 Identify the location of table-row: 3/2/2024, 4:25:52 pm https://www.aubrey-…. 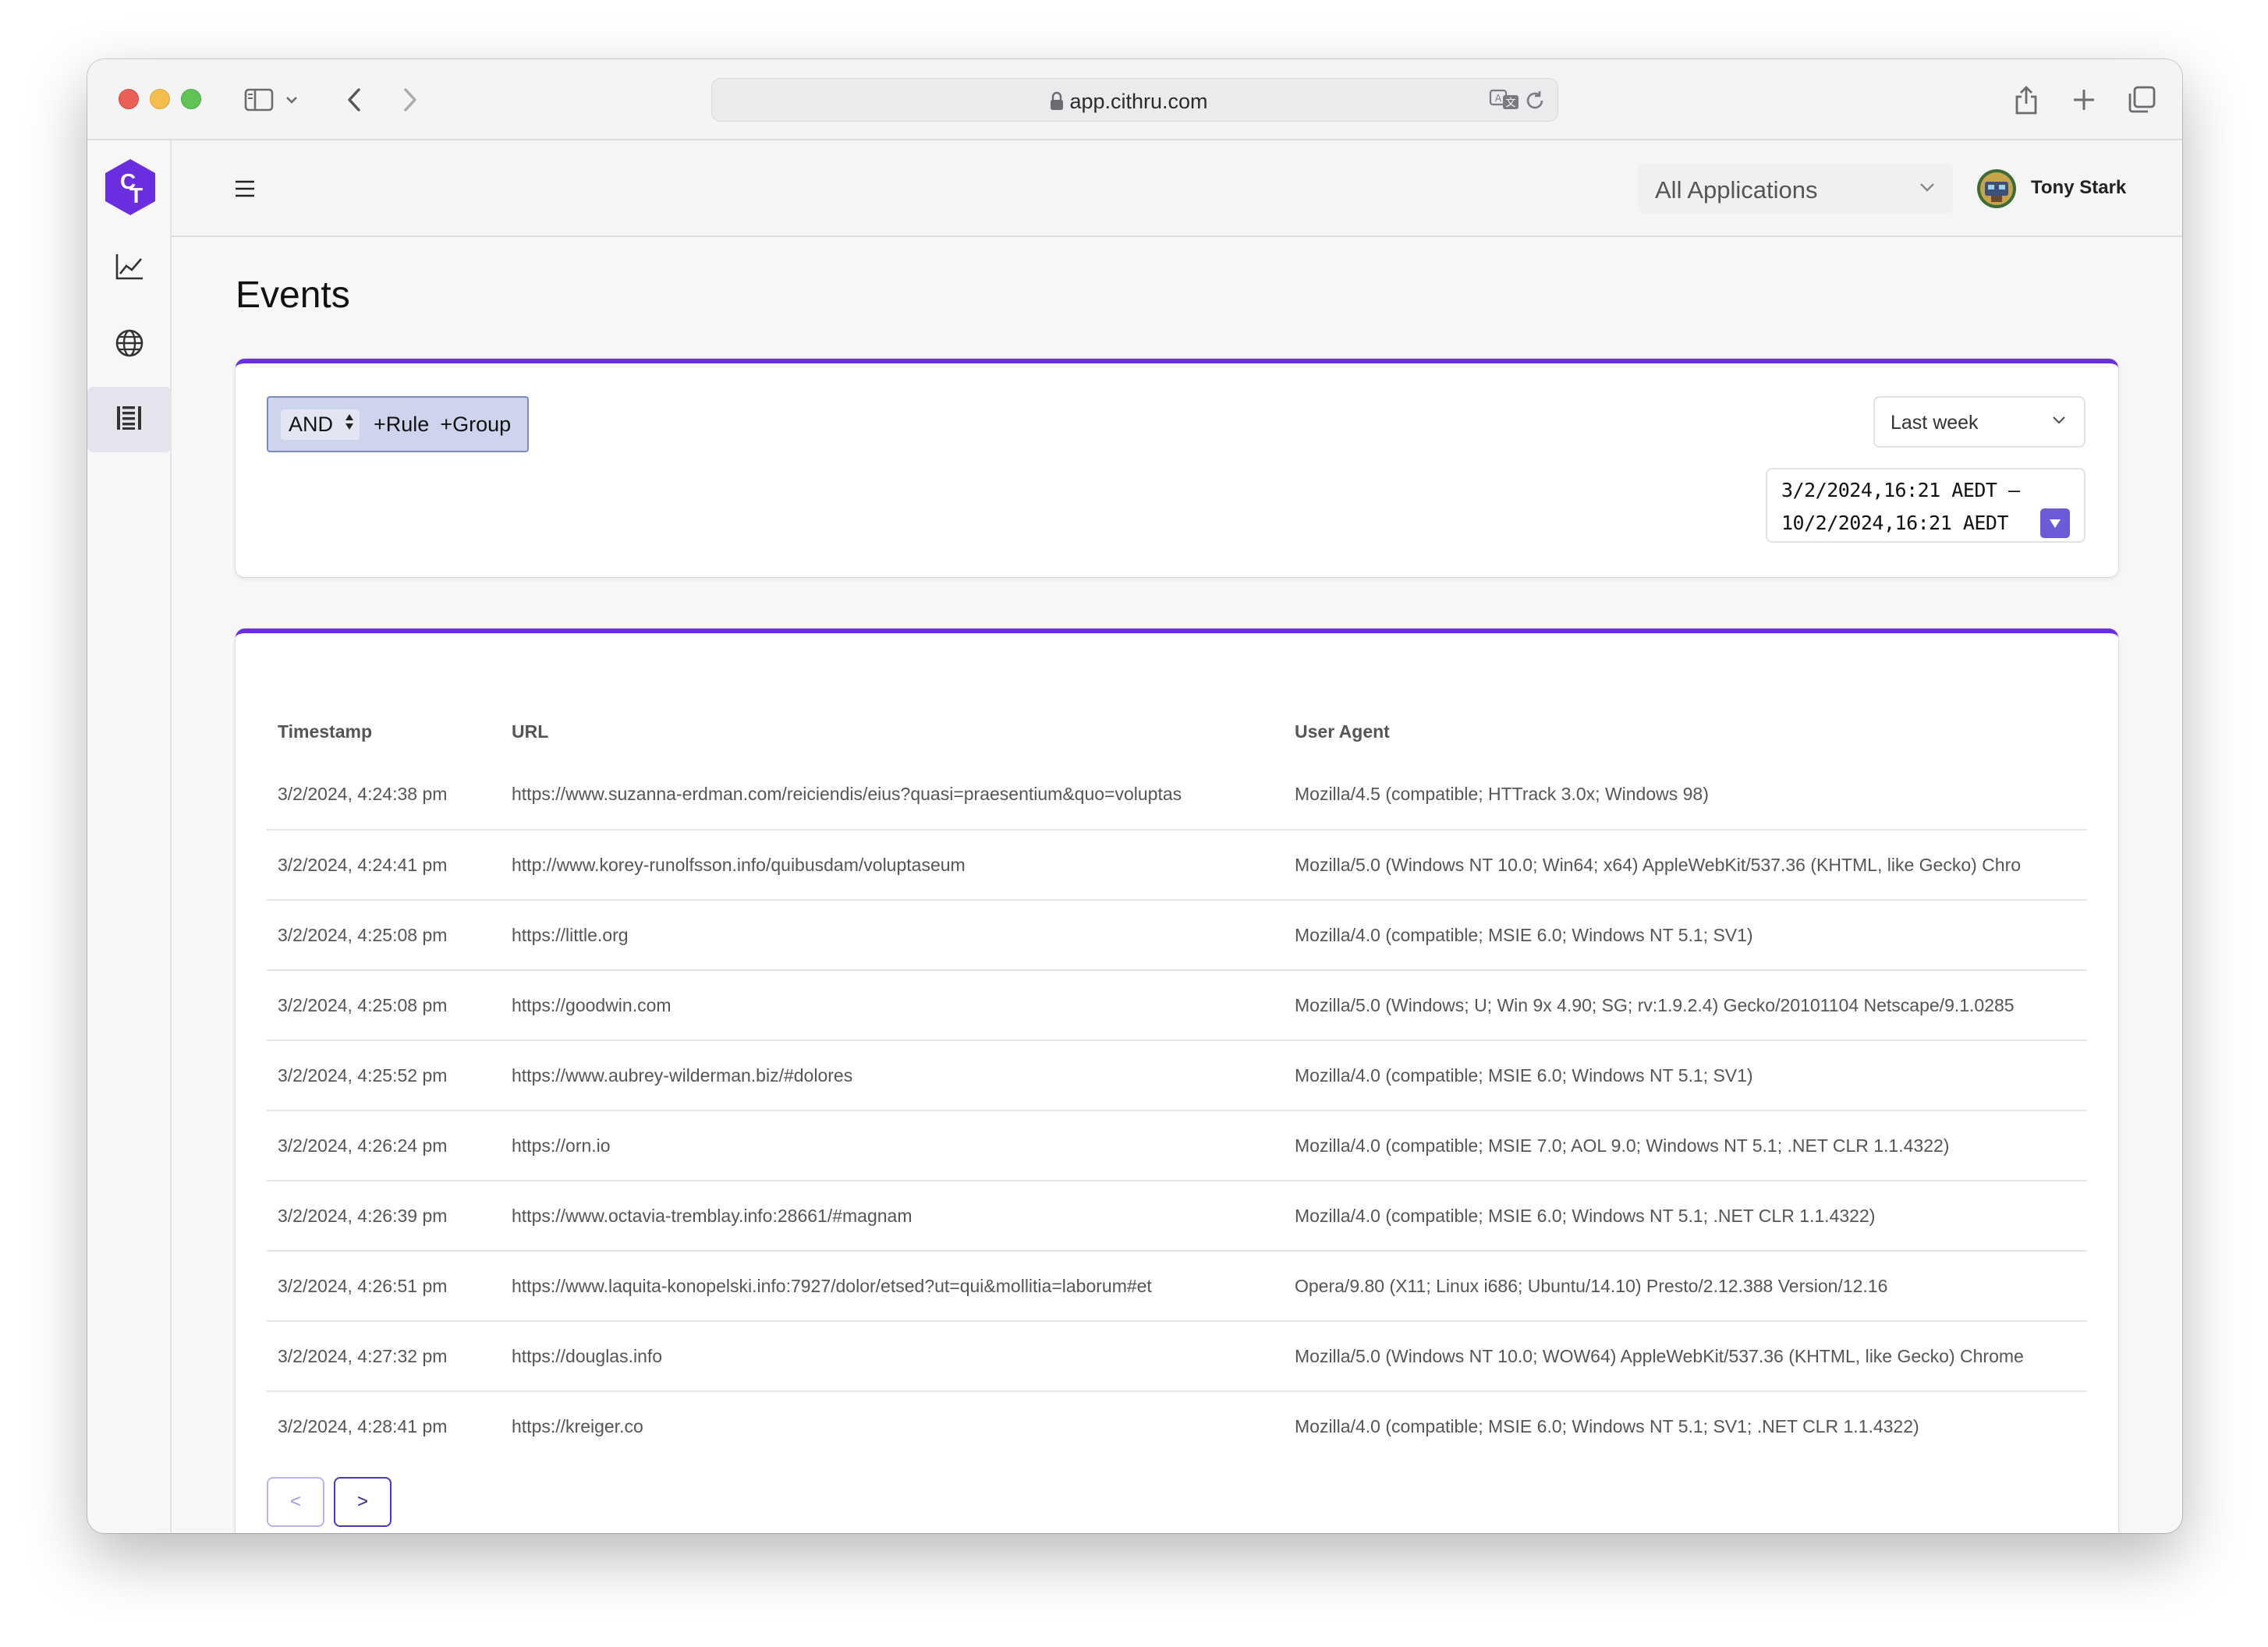
(1177, 1075).